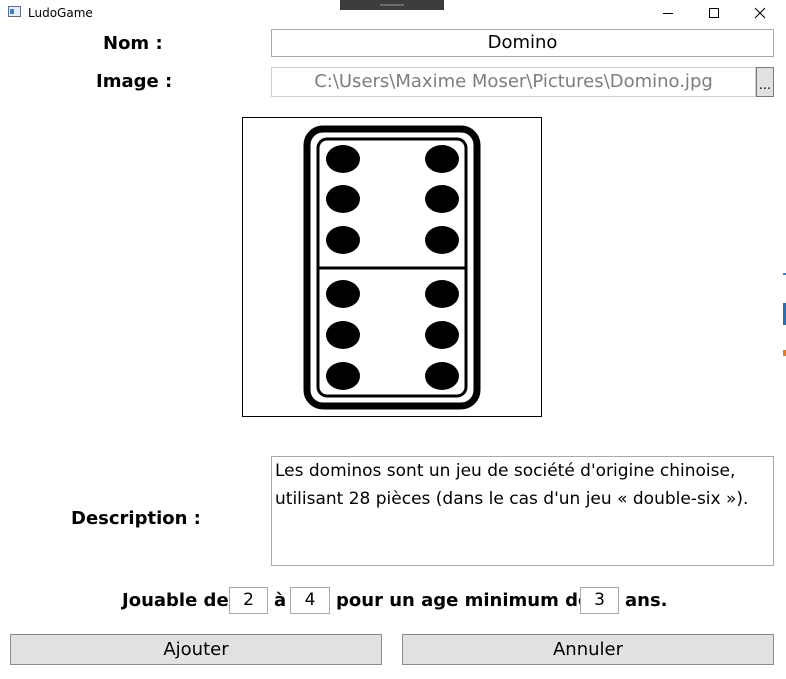 The height and width of the screenshot is (679, 786). Describe the element at coordinates (14, 11) in the screenshot. I see `app-window-icon` at that location.